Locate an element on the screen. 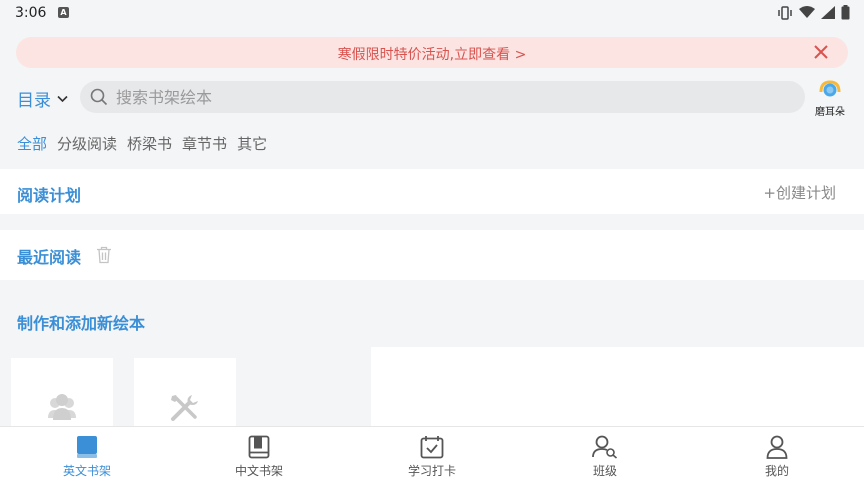 This screenshot has width=864, height=486. filter-other: 其它 is located at coordinates (252, 143).